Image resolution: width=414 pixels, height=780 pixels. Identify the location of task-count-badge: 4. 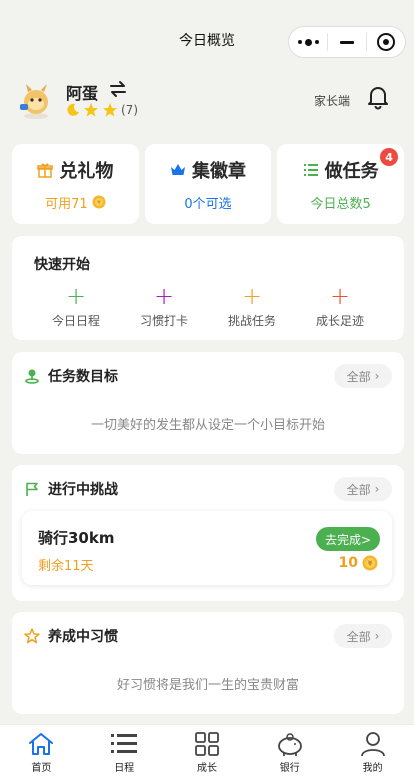
(389, 157).